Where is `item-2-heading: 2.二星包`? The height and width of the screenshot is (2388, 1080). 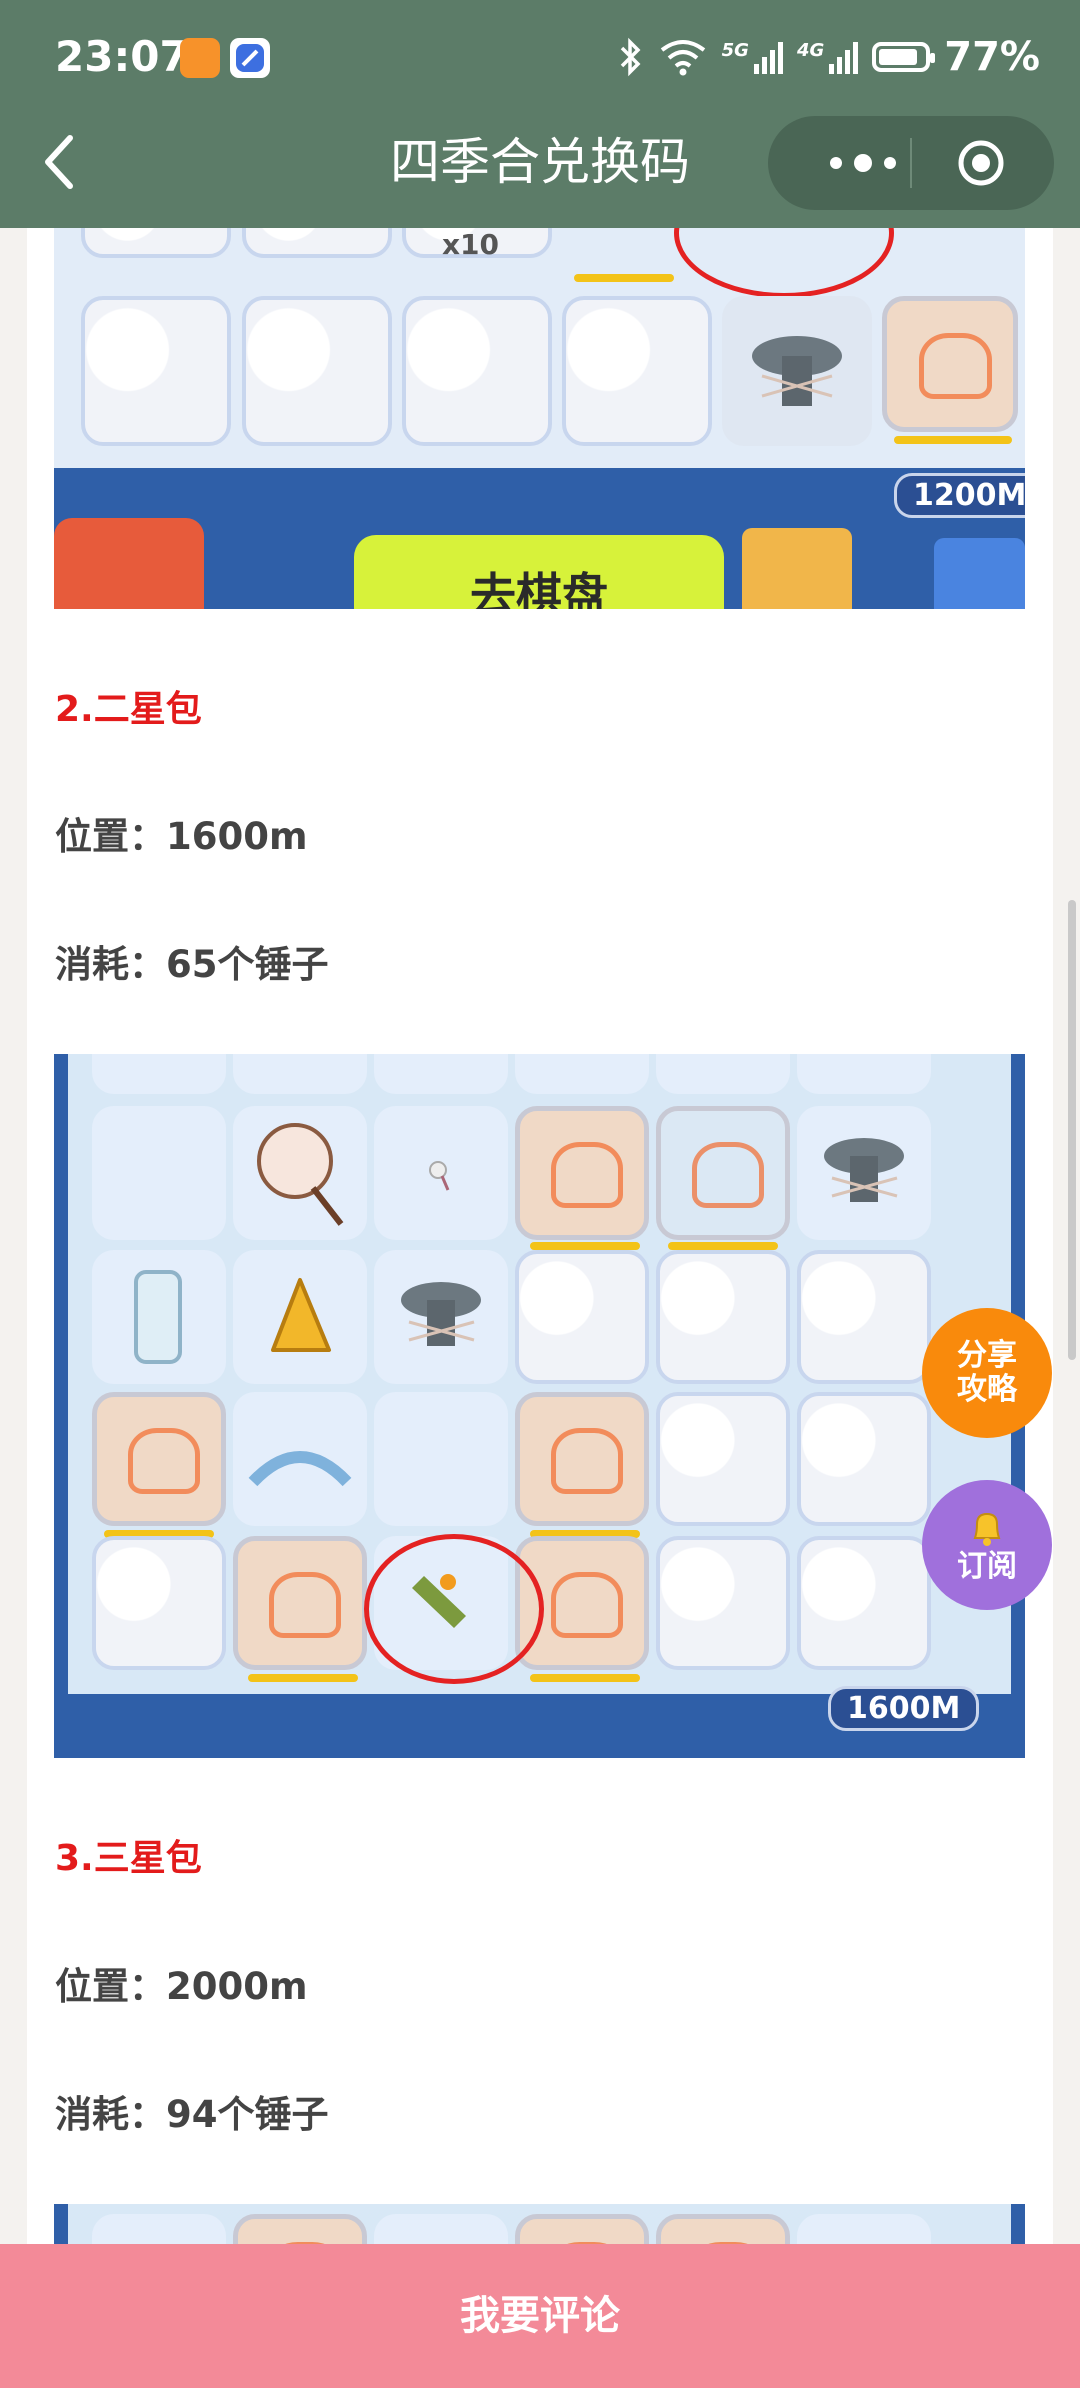 item-2-heading: 2.二星包 is located at coordinates (128, 709).